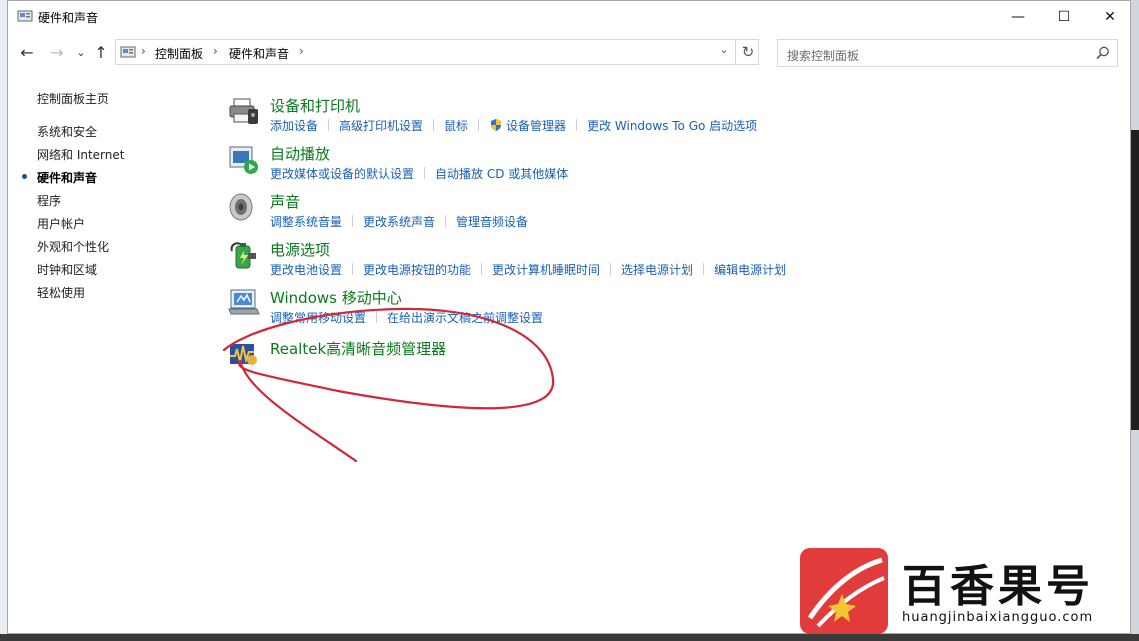 The width and height of the screenshot is (1139, 641). Describe the element at coordinates (501, 173) in the screenshot. I see `link-autoplay-cd: 自动播放 CD 或其他媒体` at that location.